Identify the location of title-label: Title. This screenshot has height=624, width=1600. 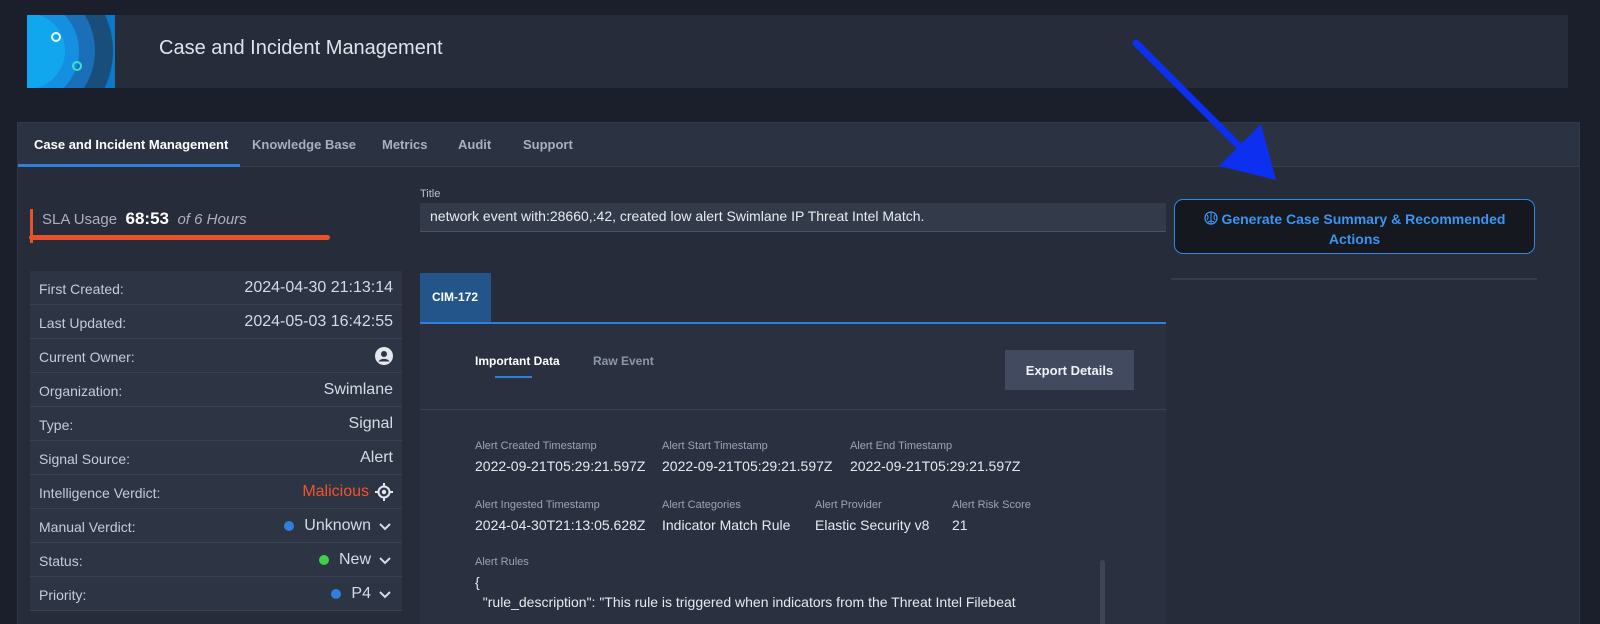
(430, 194).